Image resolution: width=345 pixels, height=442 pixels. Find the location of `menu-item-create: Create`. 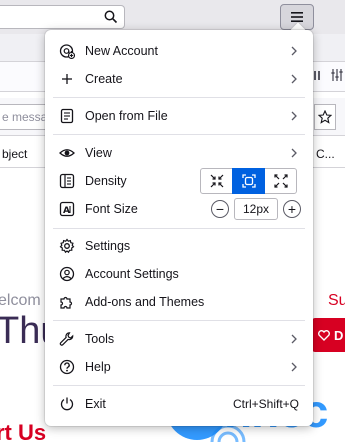

menu-item-create: Create is located at coordinates (179, 79).